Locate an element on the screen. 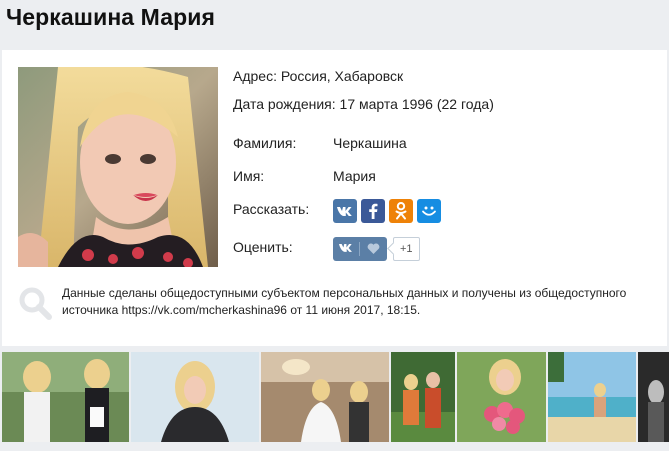 This screenshot has height=451, width=669. surname-label: Фамилия: is located at coordinates (265, 143).